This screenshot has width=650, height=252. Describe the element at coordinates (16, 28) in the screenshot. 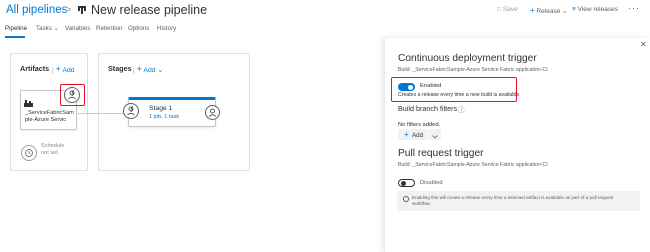

I see `tab-pipeline: Pipeline` at that location.